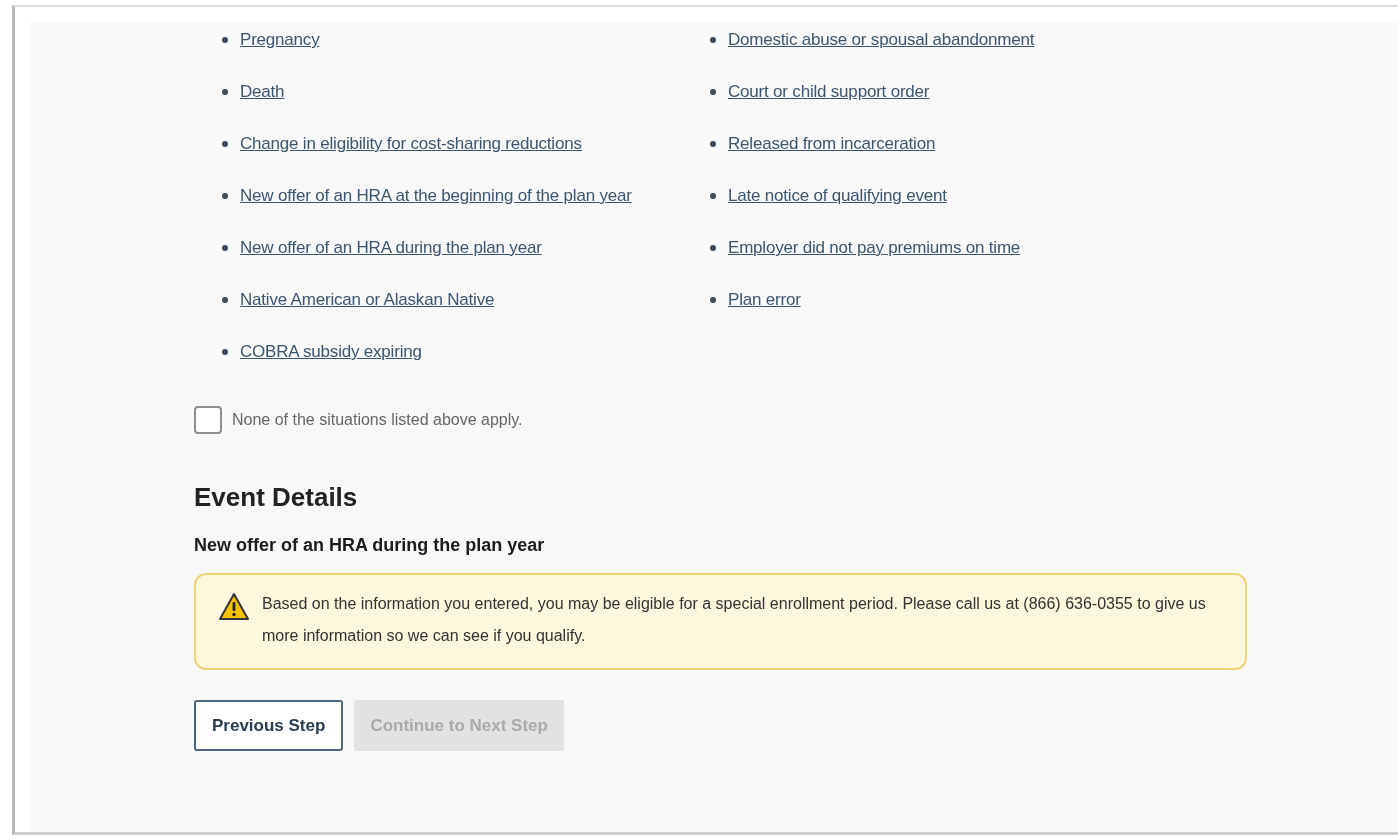 This screenshot has width=1398, height=839. I want to click on event-link: Court or child support order, so click(829, 92).